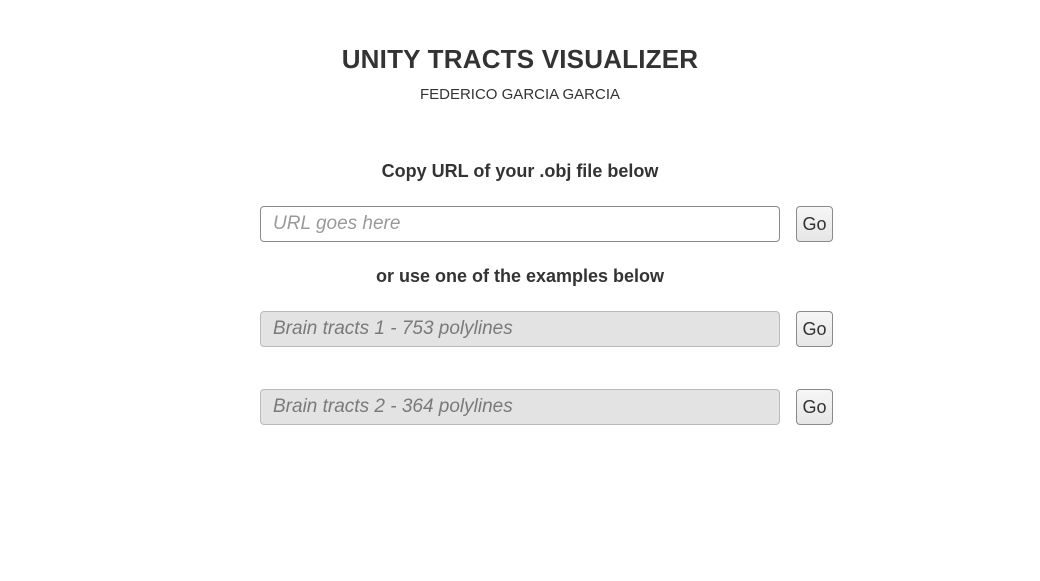 The width and height of the screenshot is (1040, 581). Describe the element at coordinates (520, 276) in the screenshot. I see `examples-instruction-label: or use one of the examples below` at that location.